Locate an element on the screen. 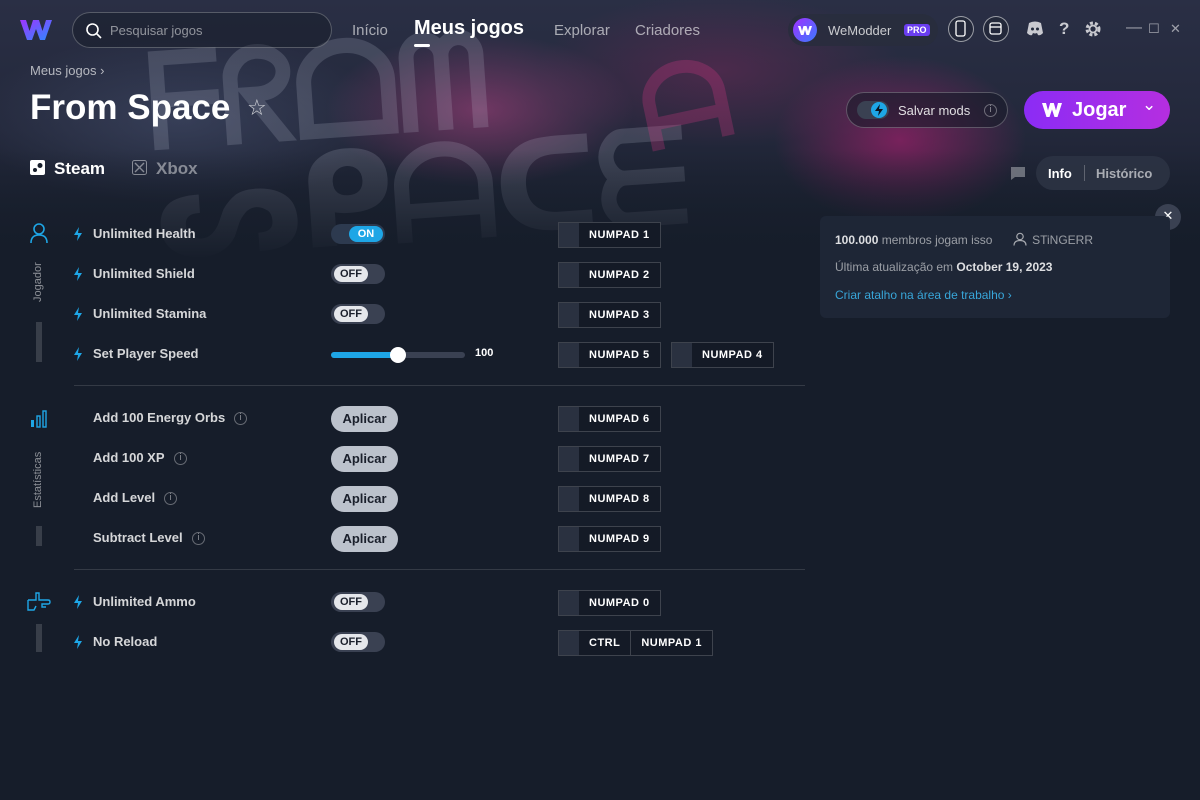 The width and height of the screenshot is (1200, 800). hotkey-label: NUMPAD 7 is located at coordinates (619, 459).